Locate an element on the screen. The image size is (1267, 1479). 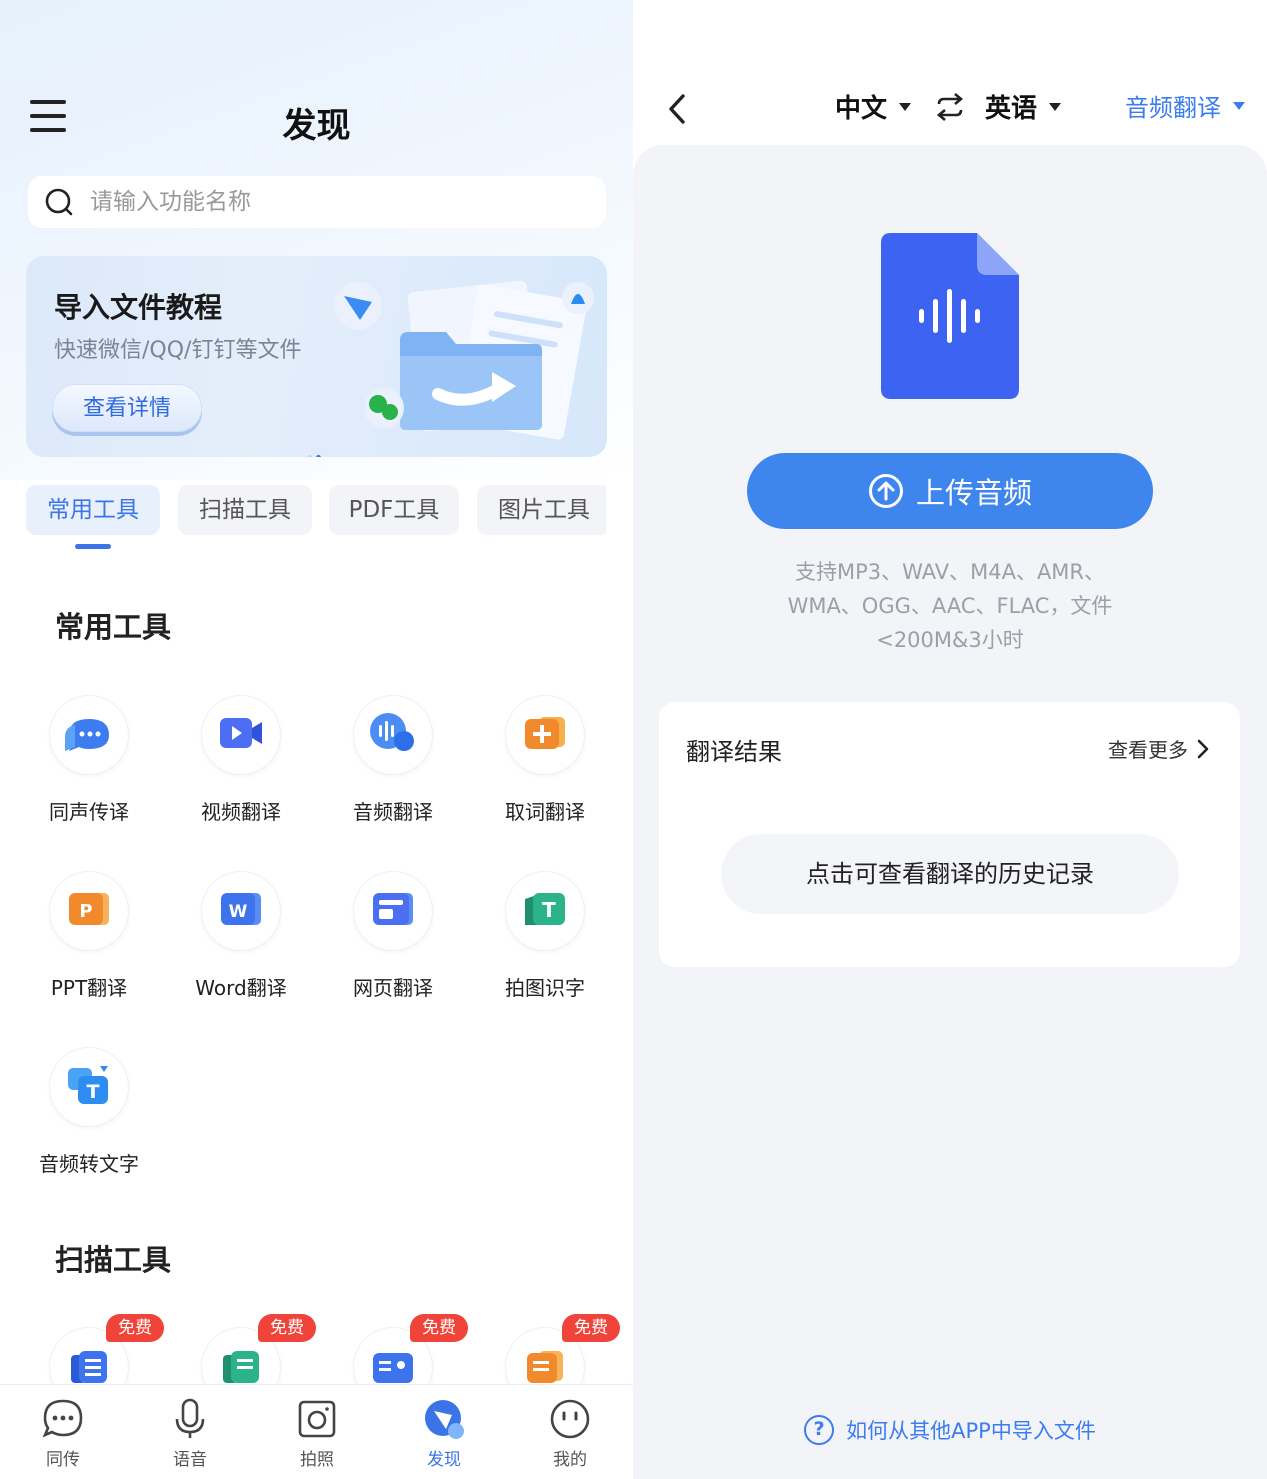
formats-line: WMA、OGG、AAC、FLAC，文件 is located at coordinates (950, 606).